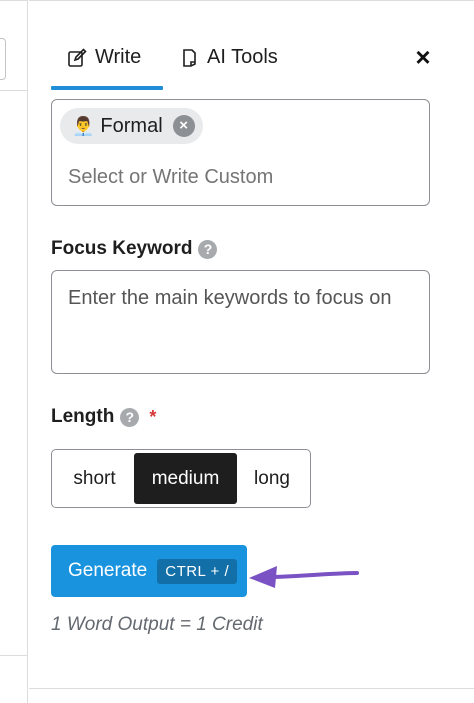 Image resolution: width=474 pixels, height=703 pixels. Describe the element at coordinates (108, 570) in the screenshot. I see `generate-label: Generate` at that location.